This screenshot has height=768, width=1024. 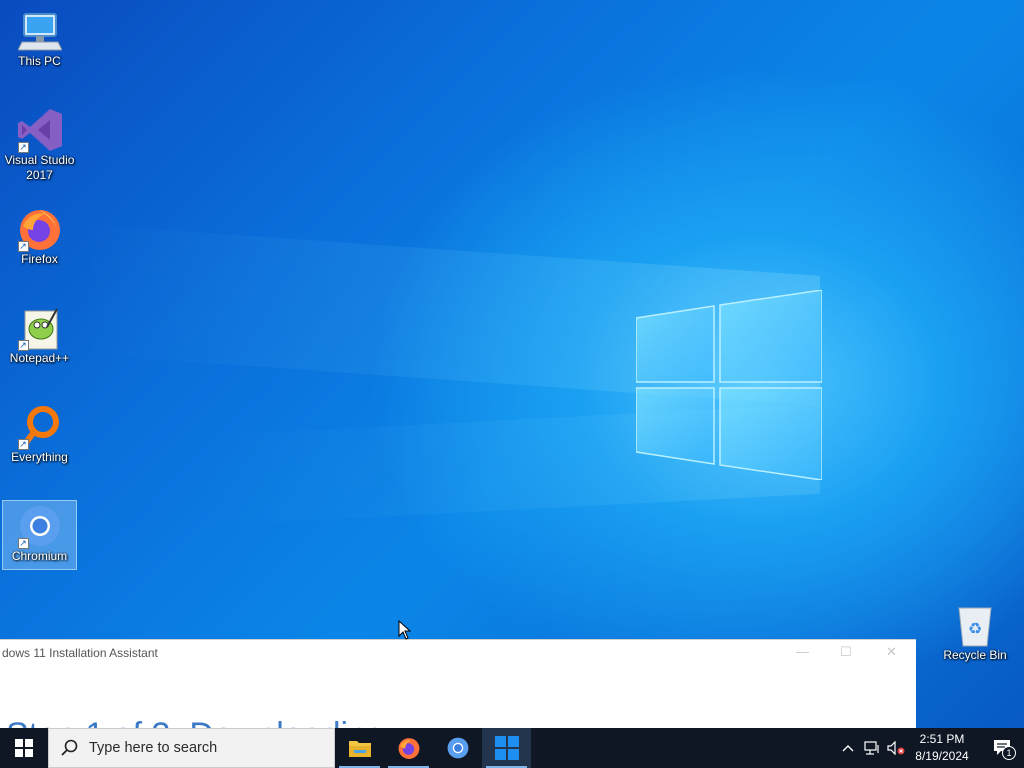 I want to click on taskbar-app-installation-assistant, so click(x=506, y=748).